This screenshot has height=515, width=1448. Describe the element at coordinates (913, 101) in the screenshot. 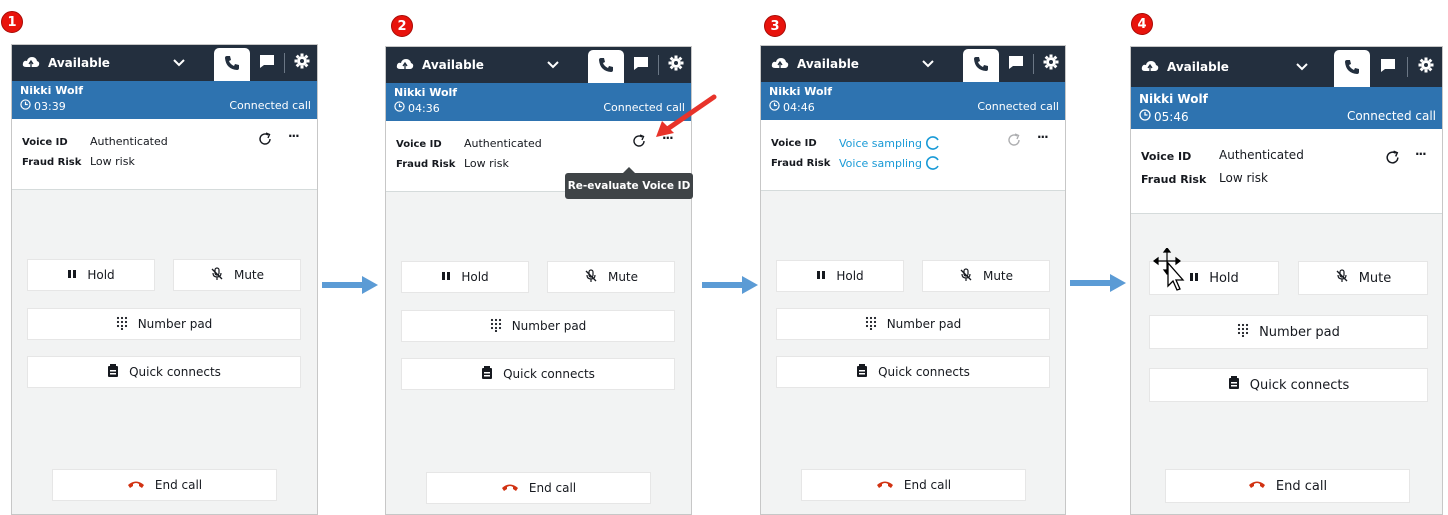

I see `call-header: Nikki Wolf 04:46 Connected call` at that location.